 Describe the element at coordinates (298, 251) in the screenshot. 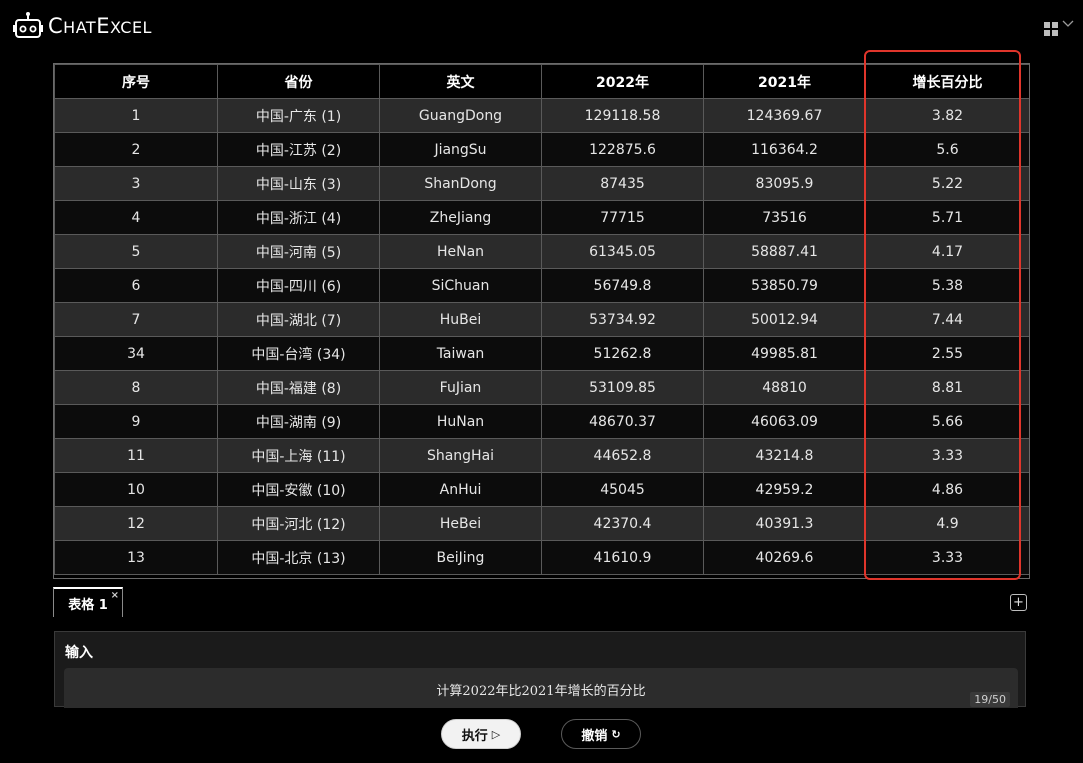

I see `table-cell: 中国-河南 (5)` at that location.